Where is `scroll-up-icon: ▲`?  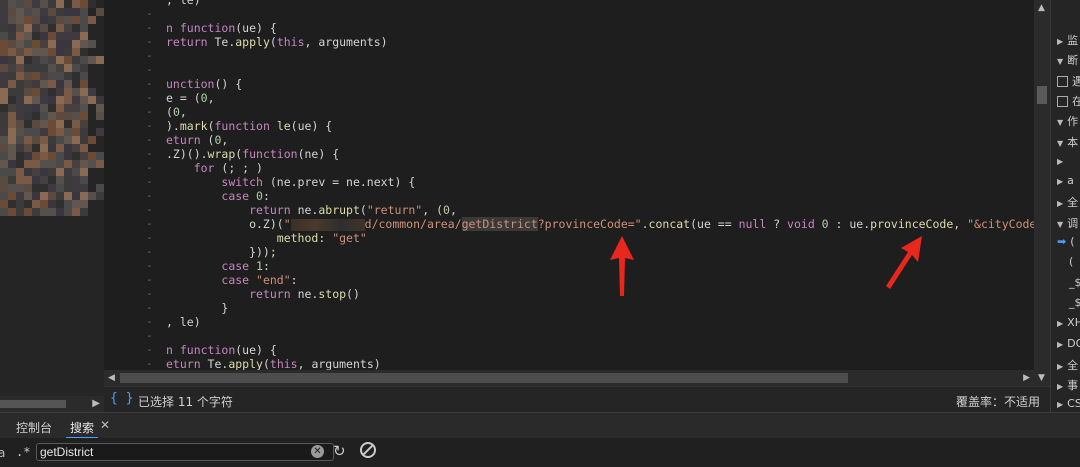 scroll-up-icon: ▲ is located at coordinates (1041, 8).